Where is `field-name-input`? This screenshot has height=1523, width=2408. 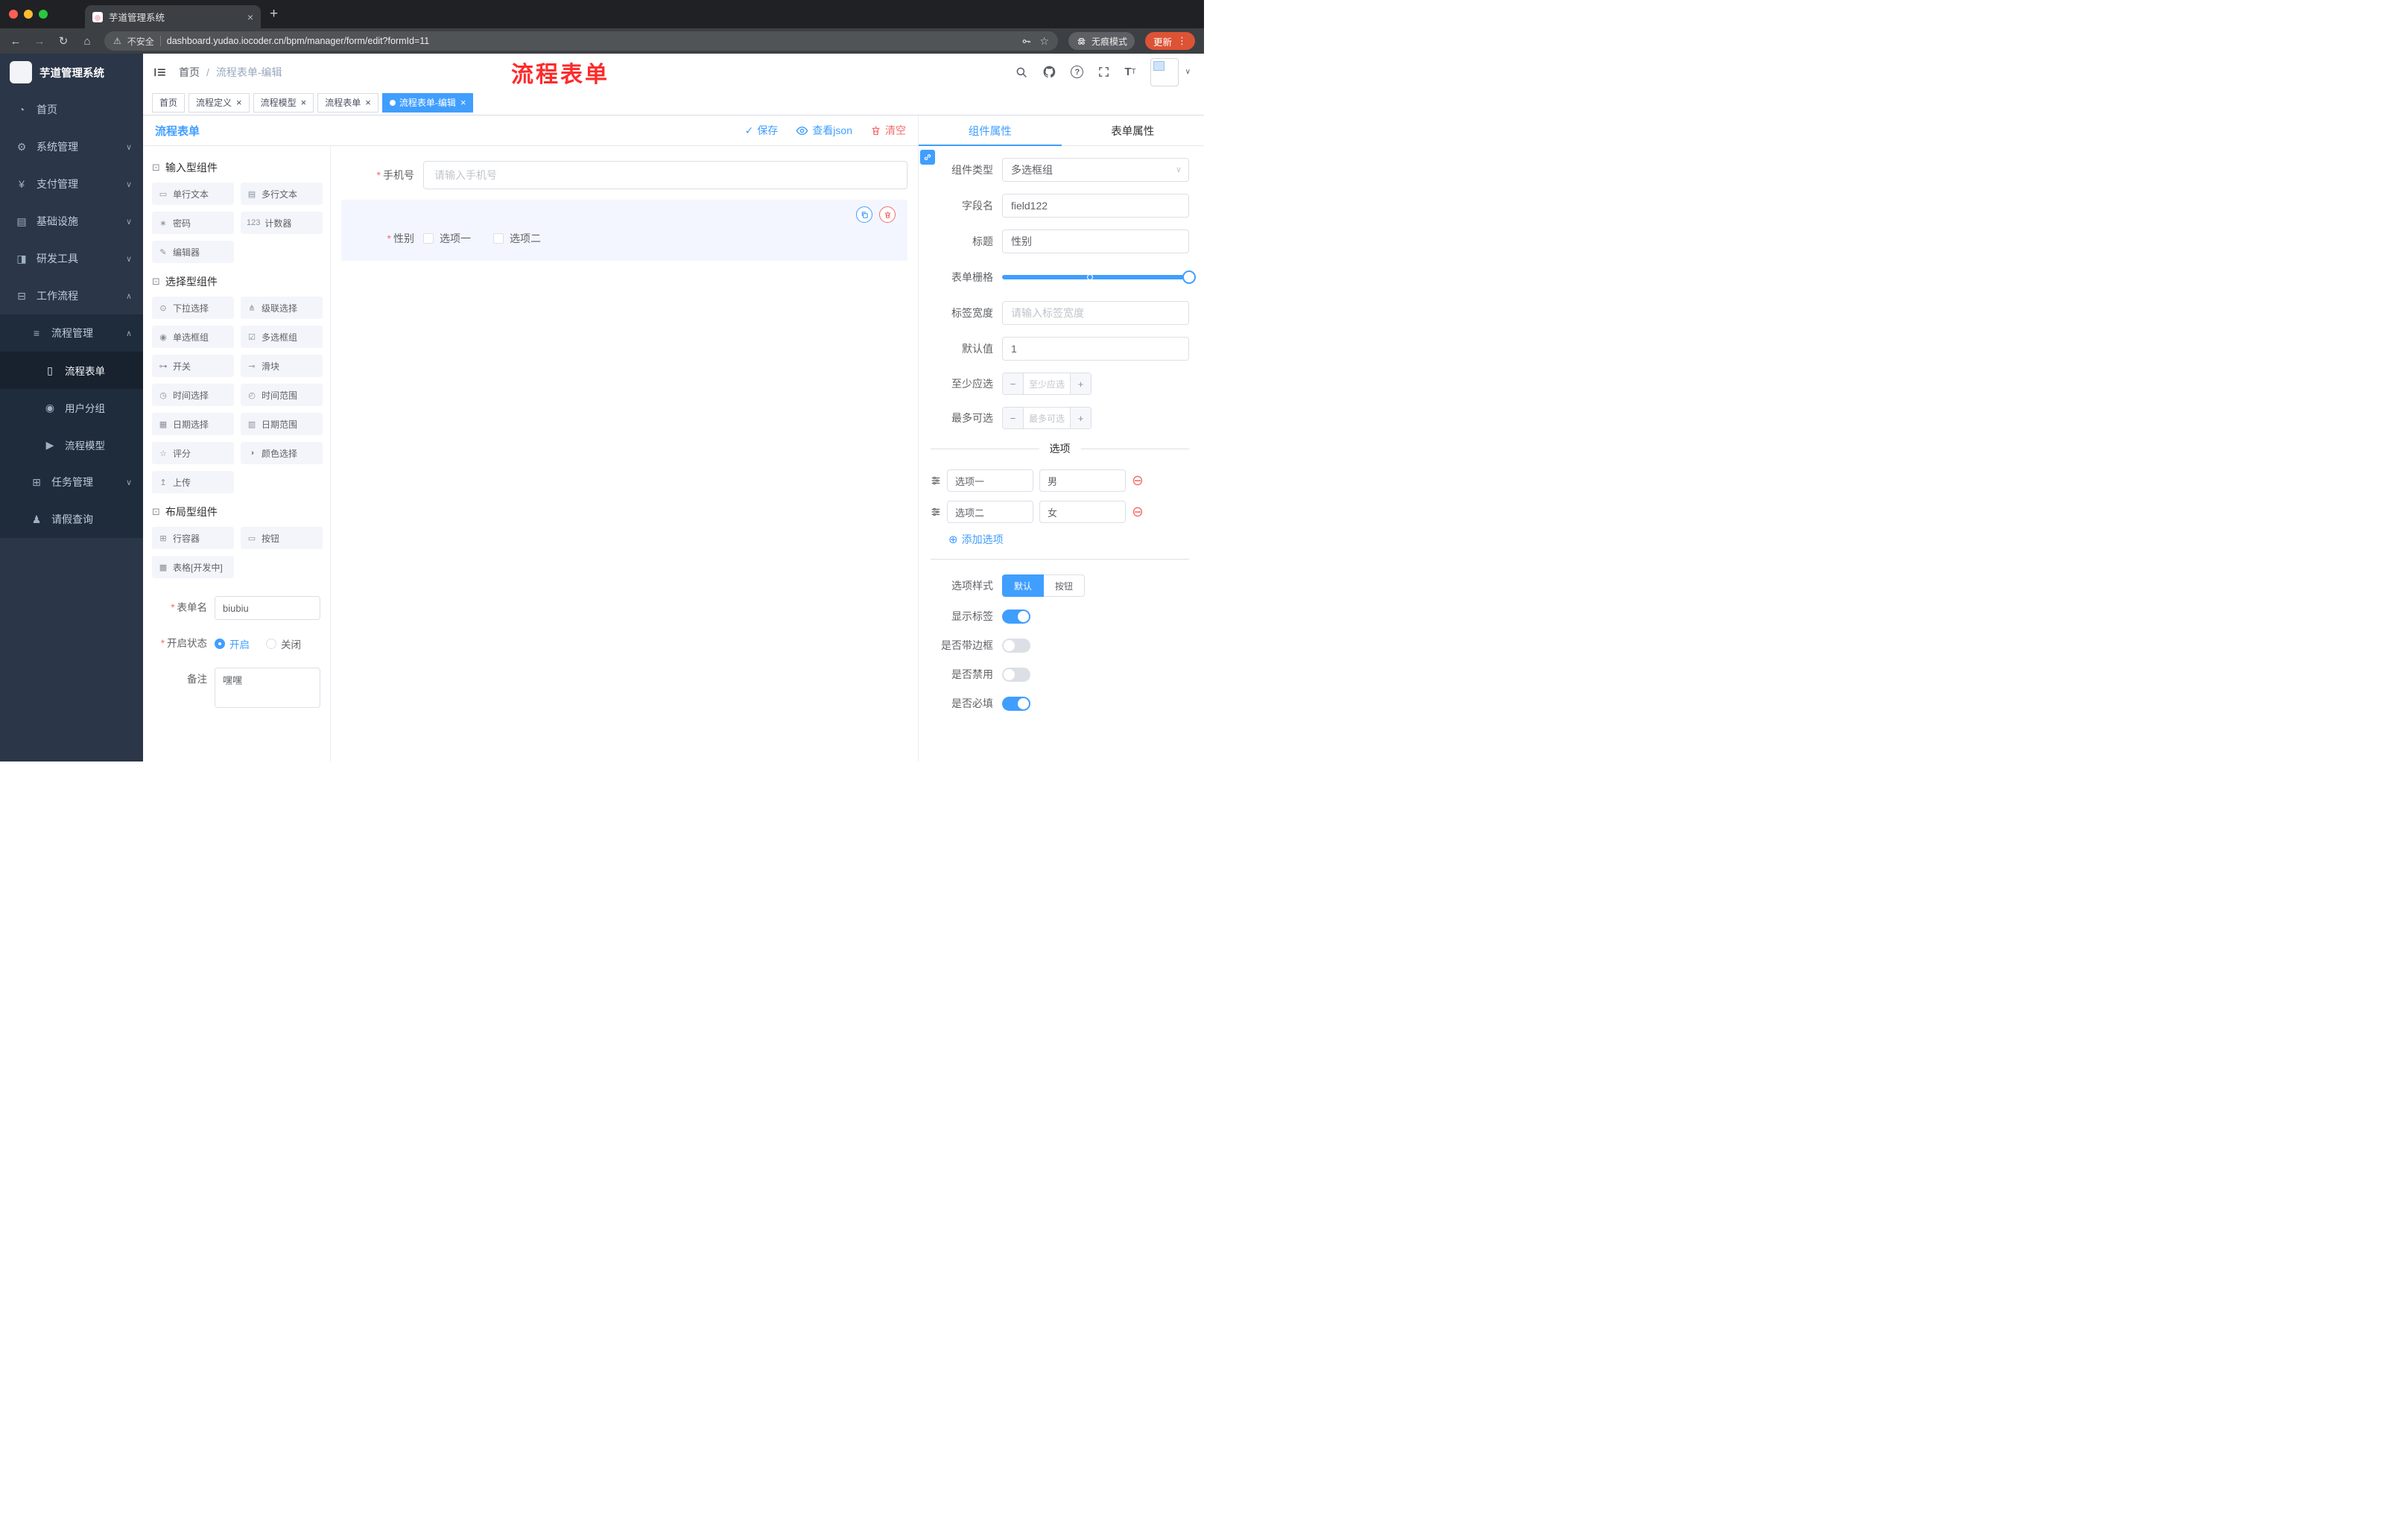 field-name-input is located at coordinates (1095, 206).